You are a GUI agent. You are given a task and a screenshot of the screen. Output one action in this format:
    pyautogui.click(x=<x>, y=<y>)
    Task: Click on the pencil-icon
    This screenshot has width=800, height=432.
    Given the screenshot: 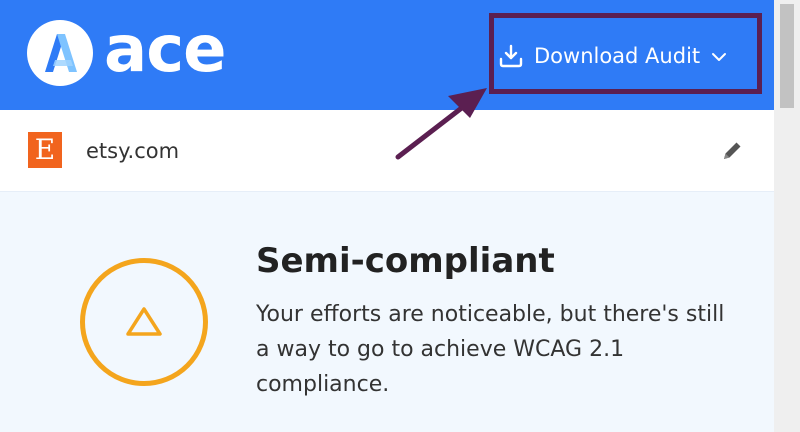 What is the action you would take?
    pyautogui.click(x=732, y=151)
    